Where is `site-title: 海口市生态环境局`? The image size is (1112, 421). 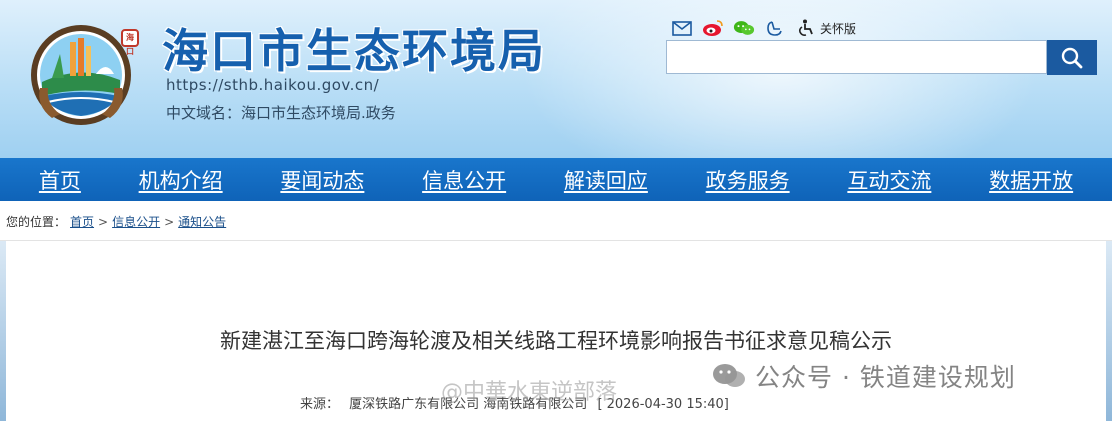
site-title: 海口市生态环境局 is located at coordinates (354, 51).